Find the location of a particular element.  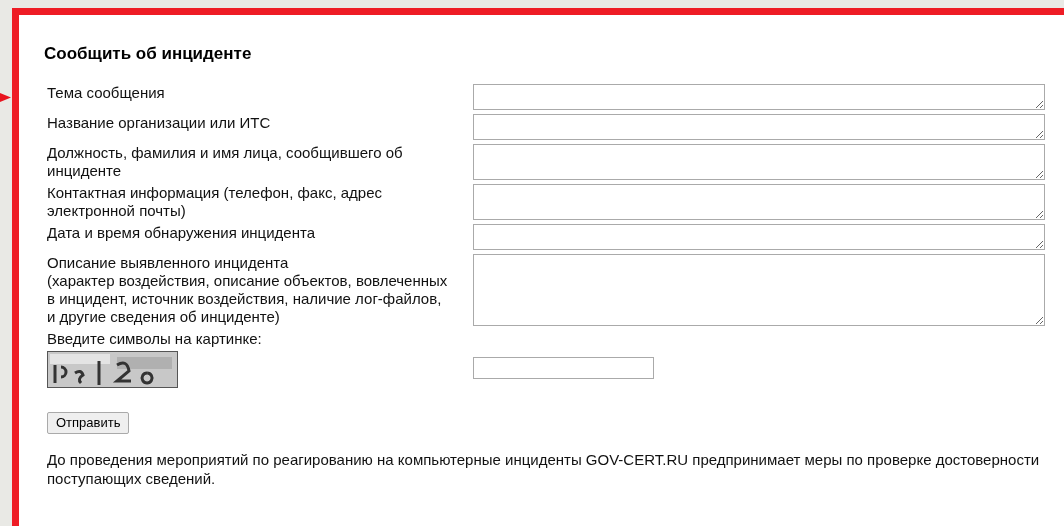

field-label: Тема сообщения is located at coordinates (106, 93).